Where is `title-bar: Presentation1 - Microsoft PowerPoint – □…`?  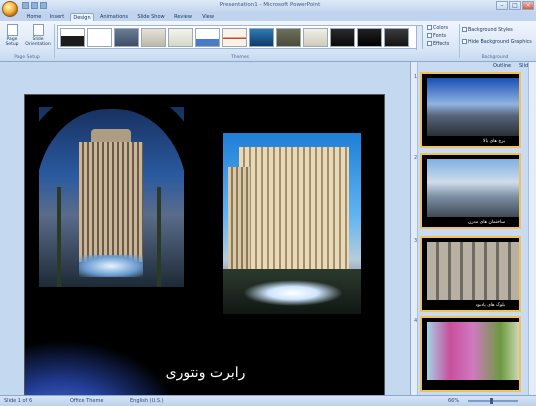
title-bar: Presentation1 - Microsoft PowerPoint – □… is located at coordinates (268, 6).